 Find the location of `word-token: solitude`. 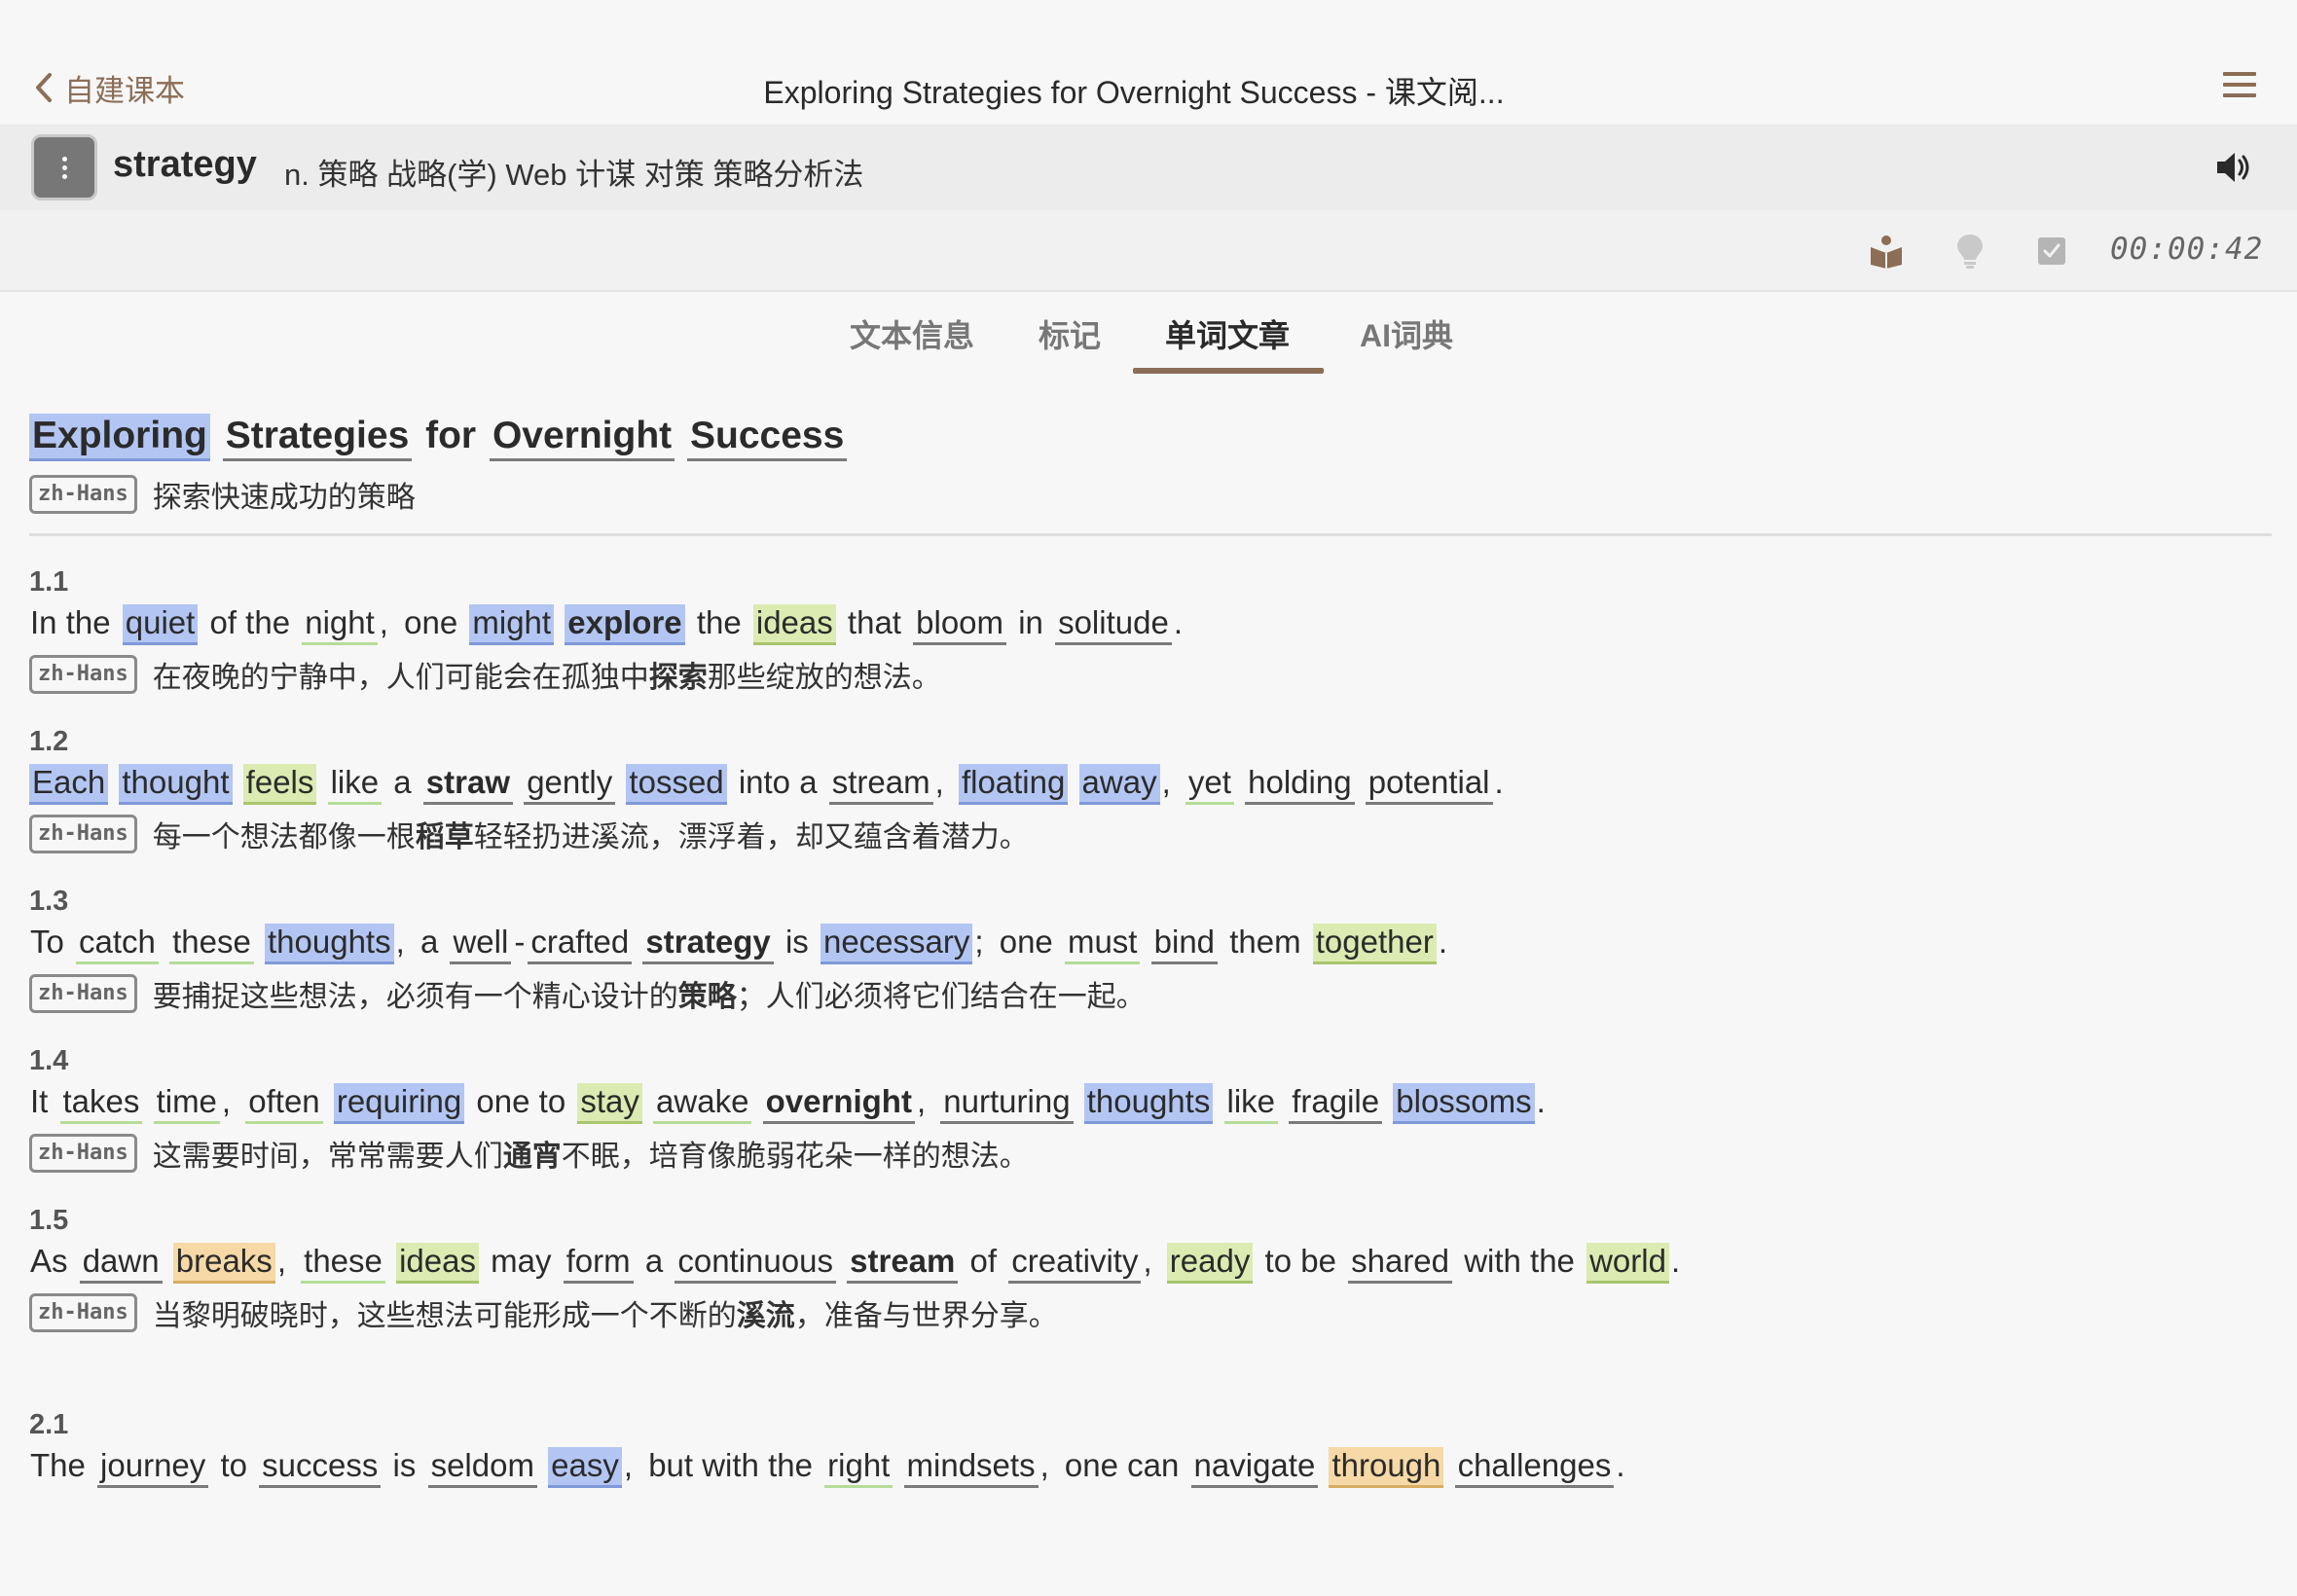

word-token: solitude is located at coordinates (1113, 624).